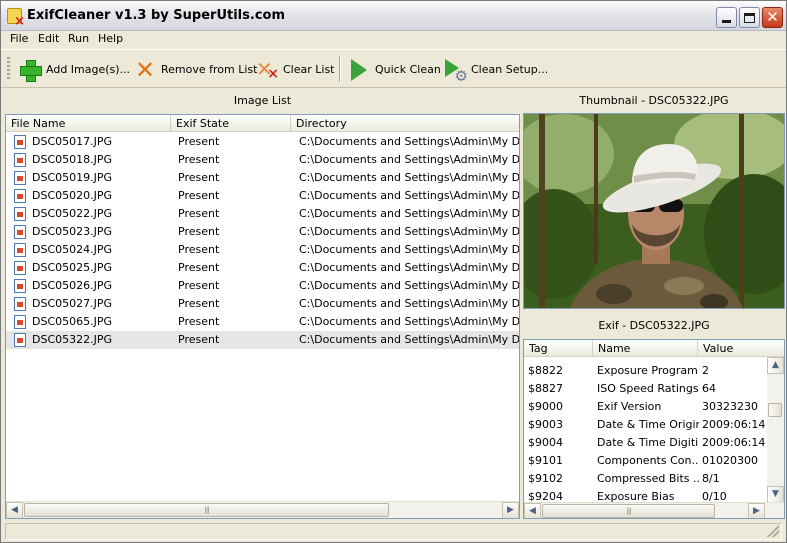  What do you see at coordinates (8, 69) in the screenshot?
I see `toolbar-grip` at bounding box center [8, 69].